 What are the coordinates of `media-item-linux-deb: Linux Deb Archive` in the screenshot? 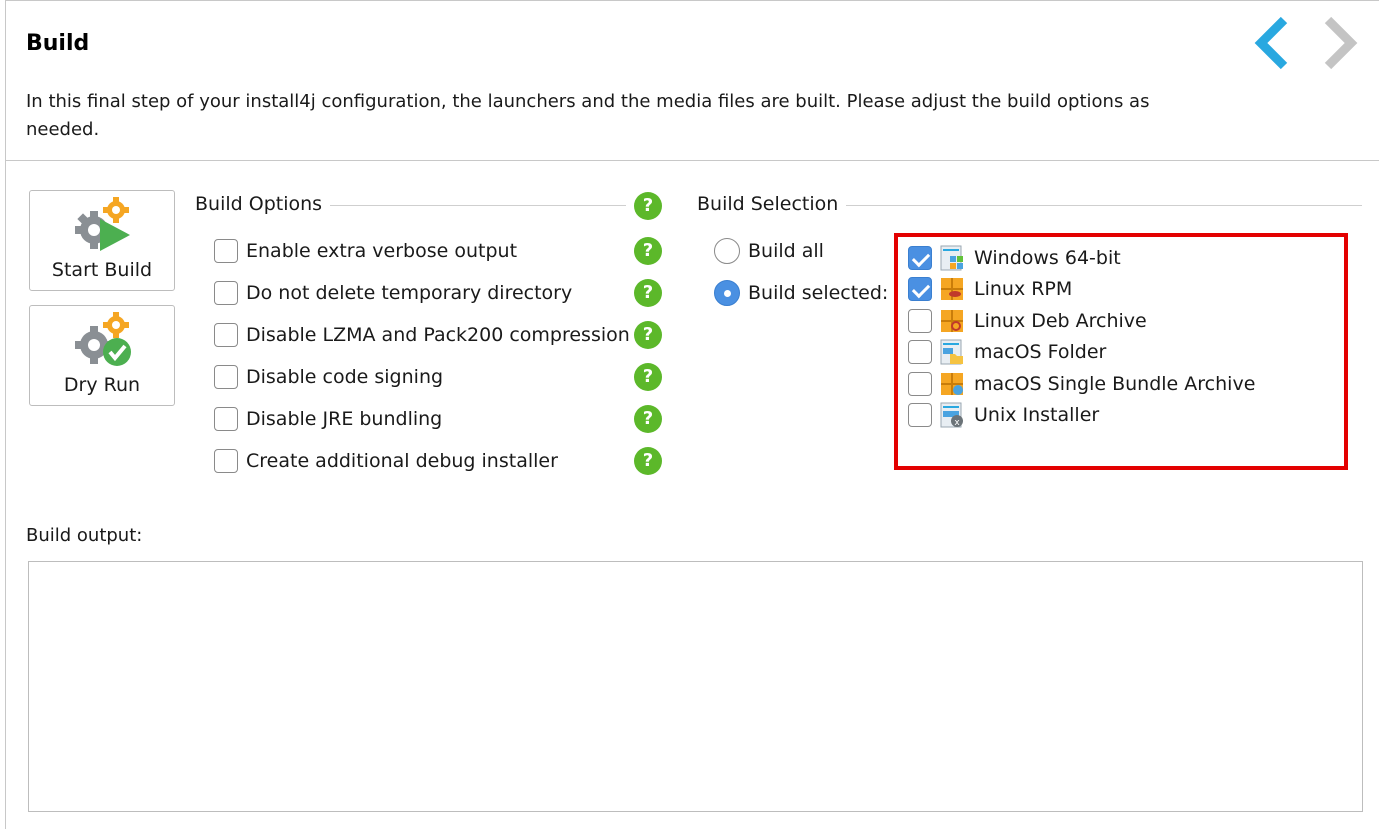 It's located at (1027, 321).